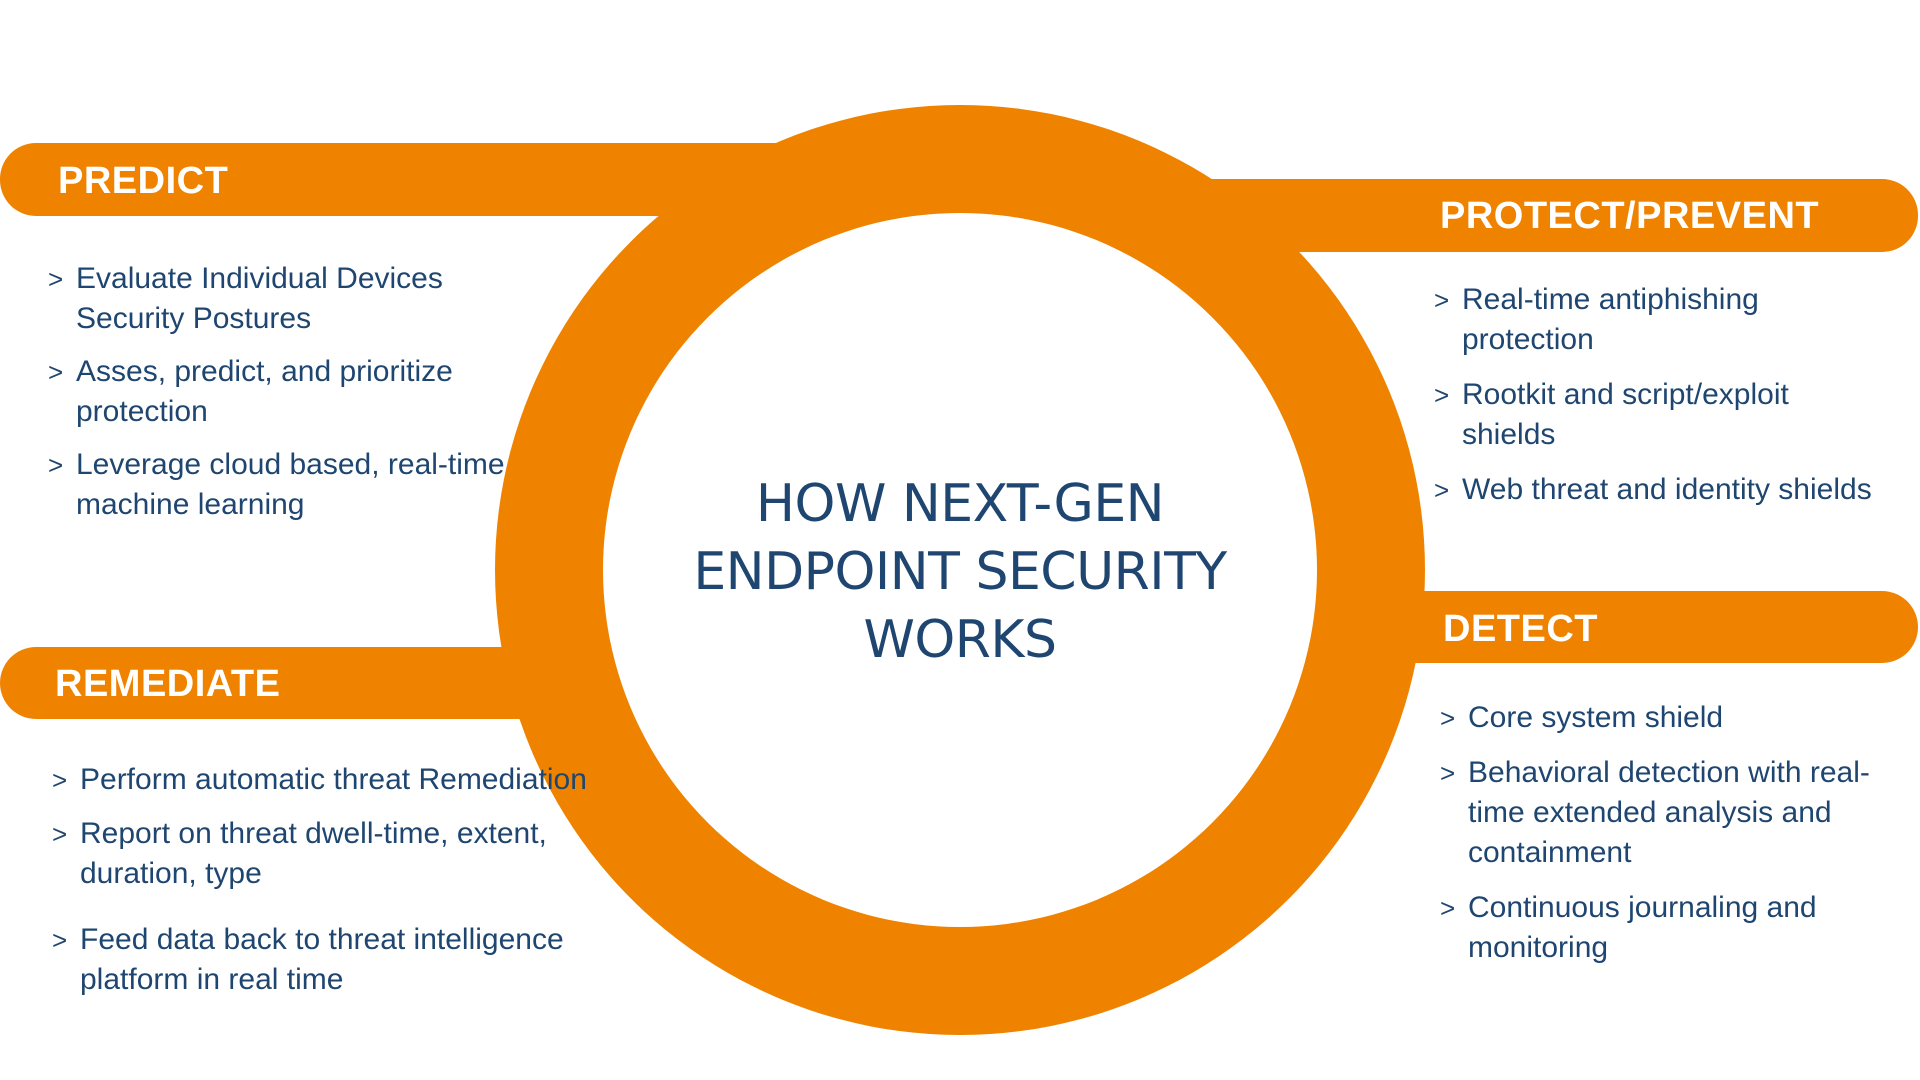 The height and width of the screenshot is (1080, 1920). What do you see at coordinates (1630, 216) in the screenshot?
I see `protect-prevent-title: PROTECT/PREVENT` at bounding box center [1630, 216].